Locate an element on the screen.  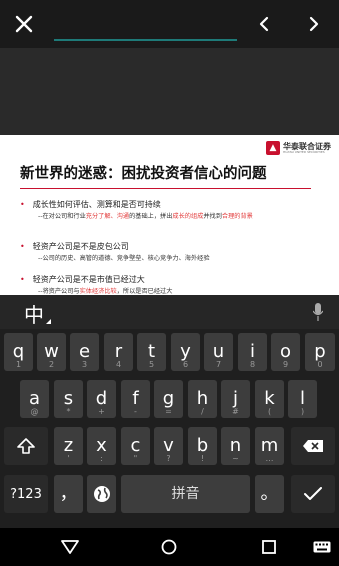
microphone-icon is located at coordinates (318, 312).